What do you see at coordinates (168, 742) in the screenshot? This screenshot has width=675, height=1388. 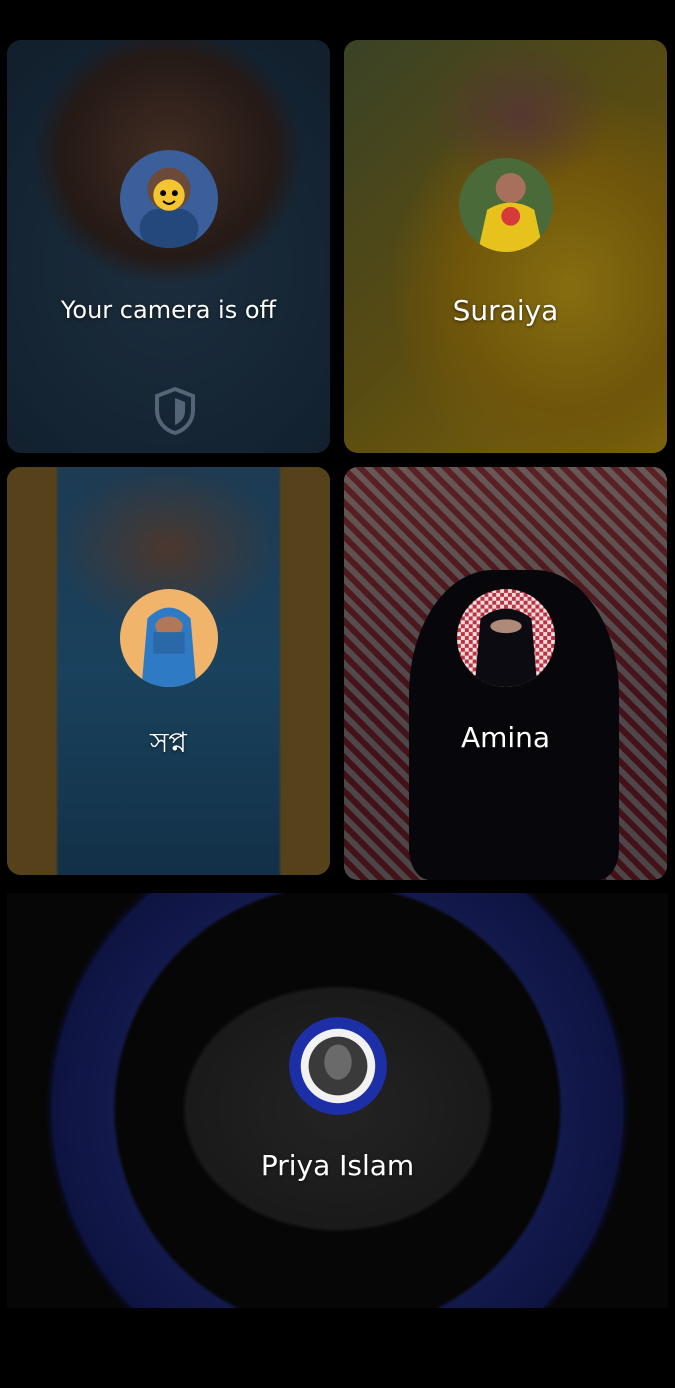 I see `participant-name-swapno: সপ্ন` at bounding box center [168, 742].